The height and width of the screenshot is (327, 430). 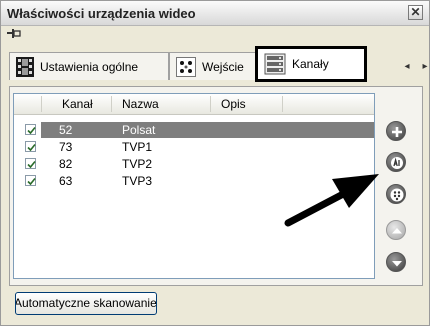 I want to click on auto-scan-button: Automatyczne skanowanie, so click(x=86, y=303).